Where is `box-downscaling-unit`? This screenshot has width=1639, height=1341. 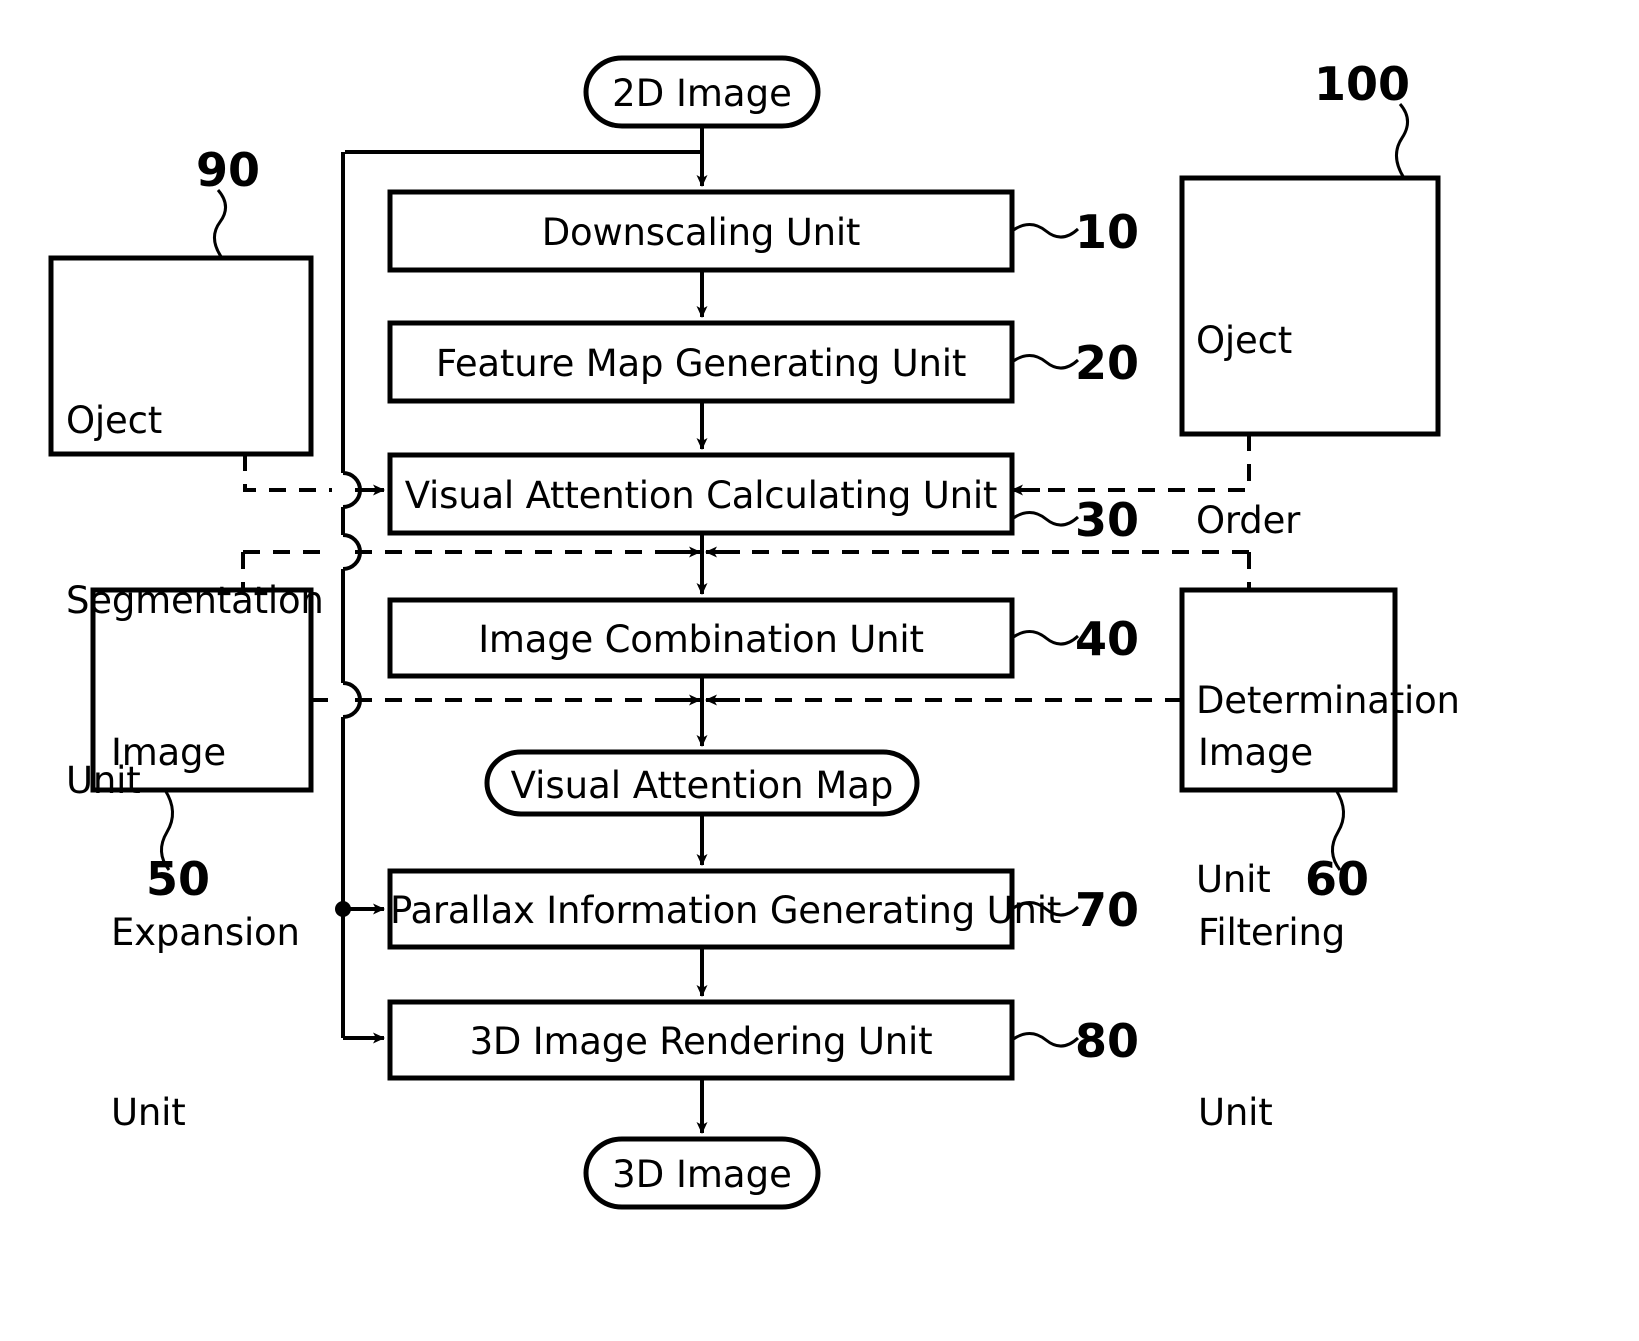 box-downscaling-unit is located at coordinates (701, 231).